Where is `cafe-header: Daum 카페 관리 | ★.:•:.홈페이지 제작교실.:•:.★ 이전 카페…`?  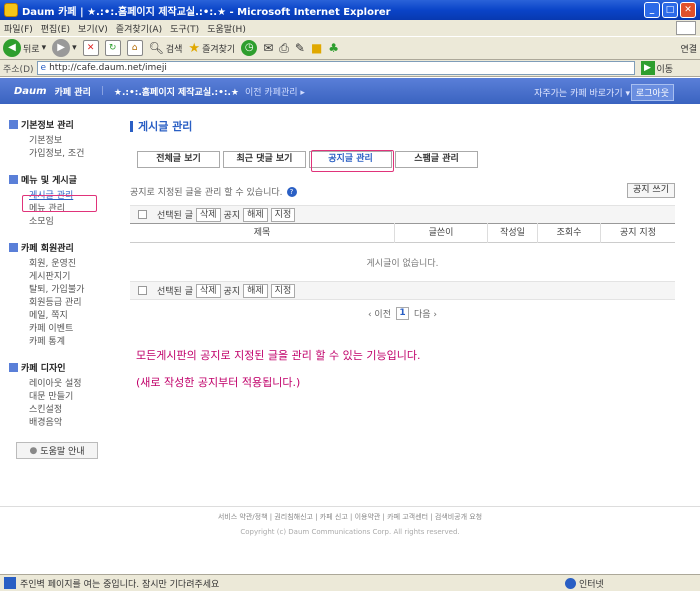
cafe-header: Daum 카페 관리 | ★.:•:.홈페이지 제작교실.:•:.★ 이전 카페… is located at coordinates (350, 91).